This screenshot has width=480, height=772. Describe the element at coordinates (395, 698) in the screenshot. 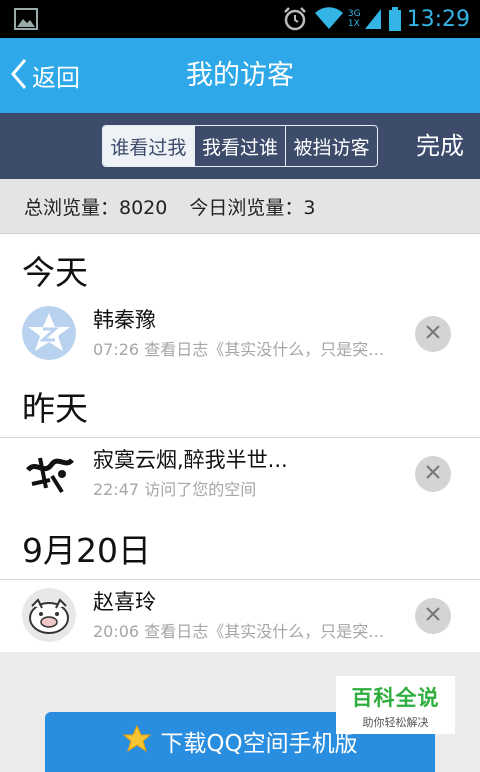

I see `watermark-title: 百科全说` at that location.